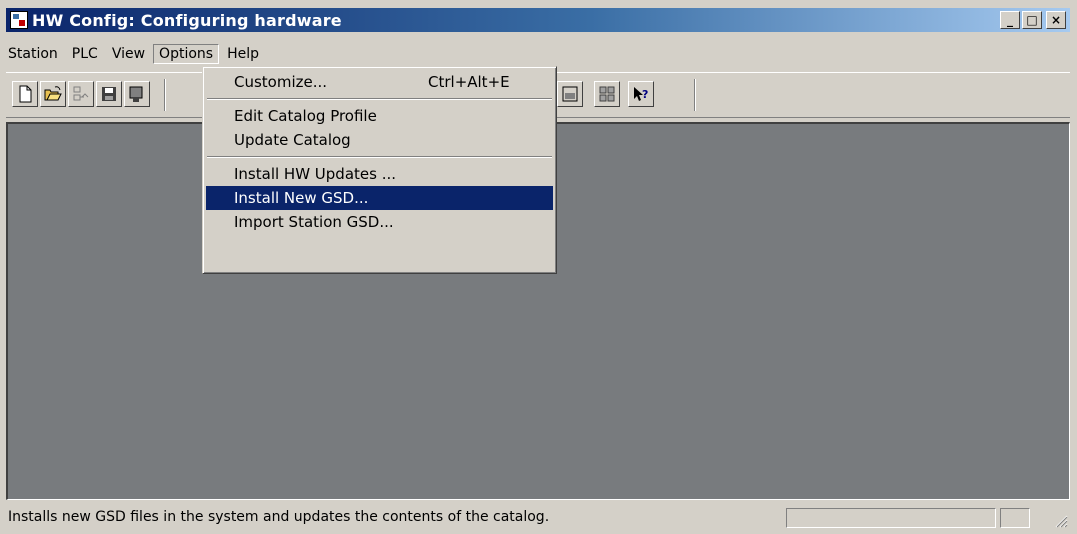  Describe the element at coordinates (33, 54) in the screenshot. I see `menu-station: Station` at that location.